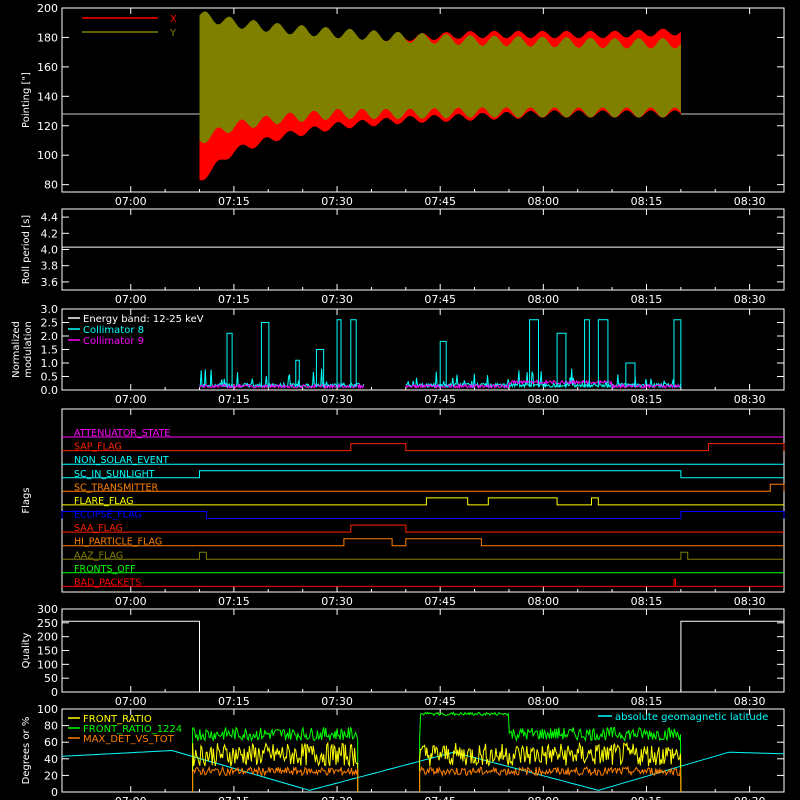 This screenshot has height=800, width=800. What do you see at coordinates (26, 651) in the screenshot?
I see `y-axis-label: Quality` at bounding box center [26, 651].